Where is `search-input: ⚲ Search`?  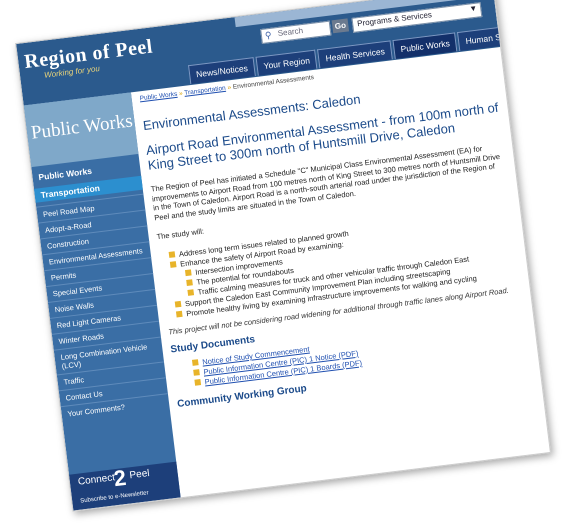 search-input: ⚲ Search is located at coordinates (296, 32).